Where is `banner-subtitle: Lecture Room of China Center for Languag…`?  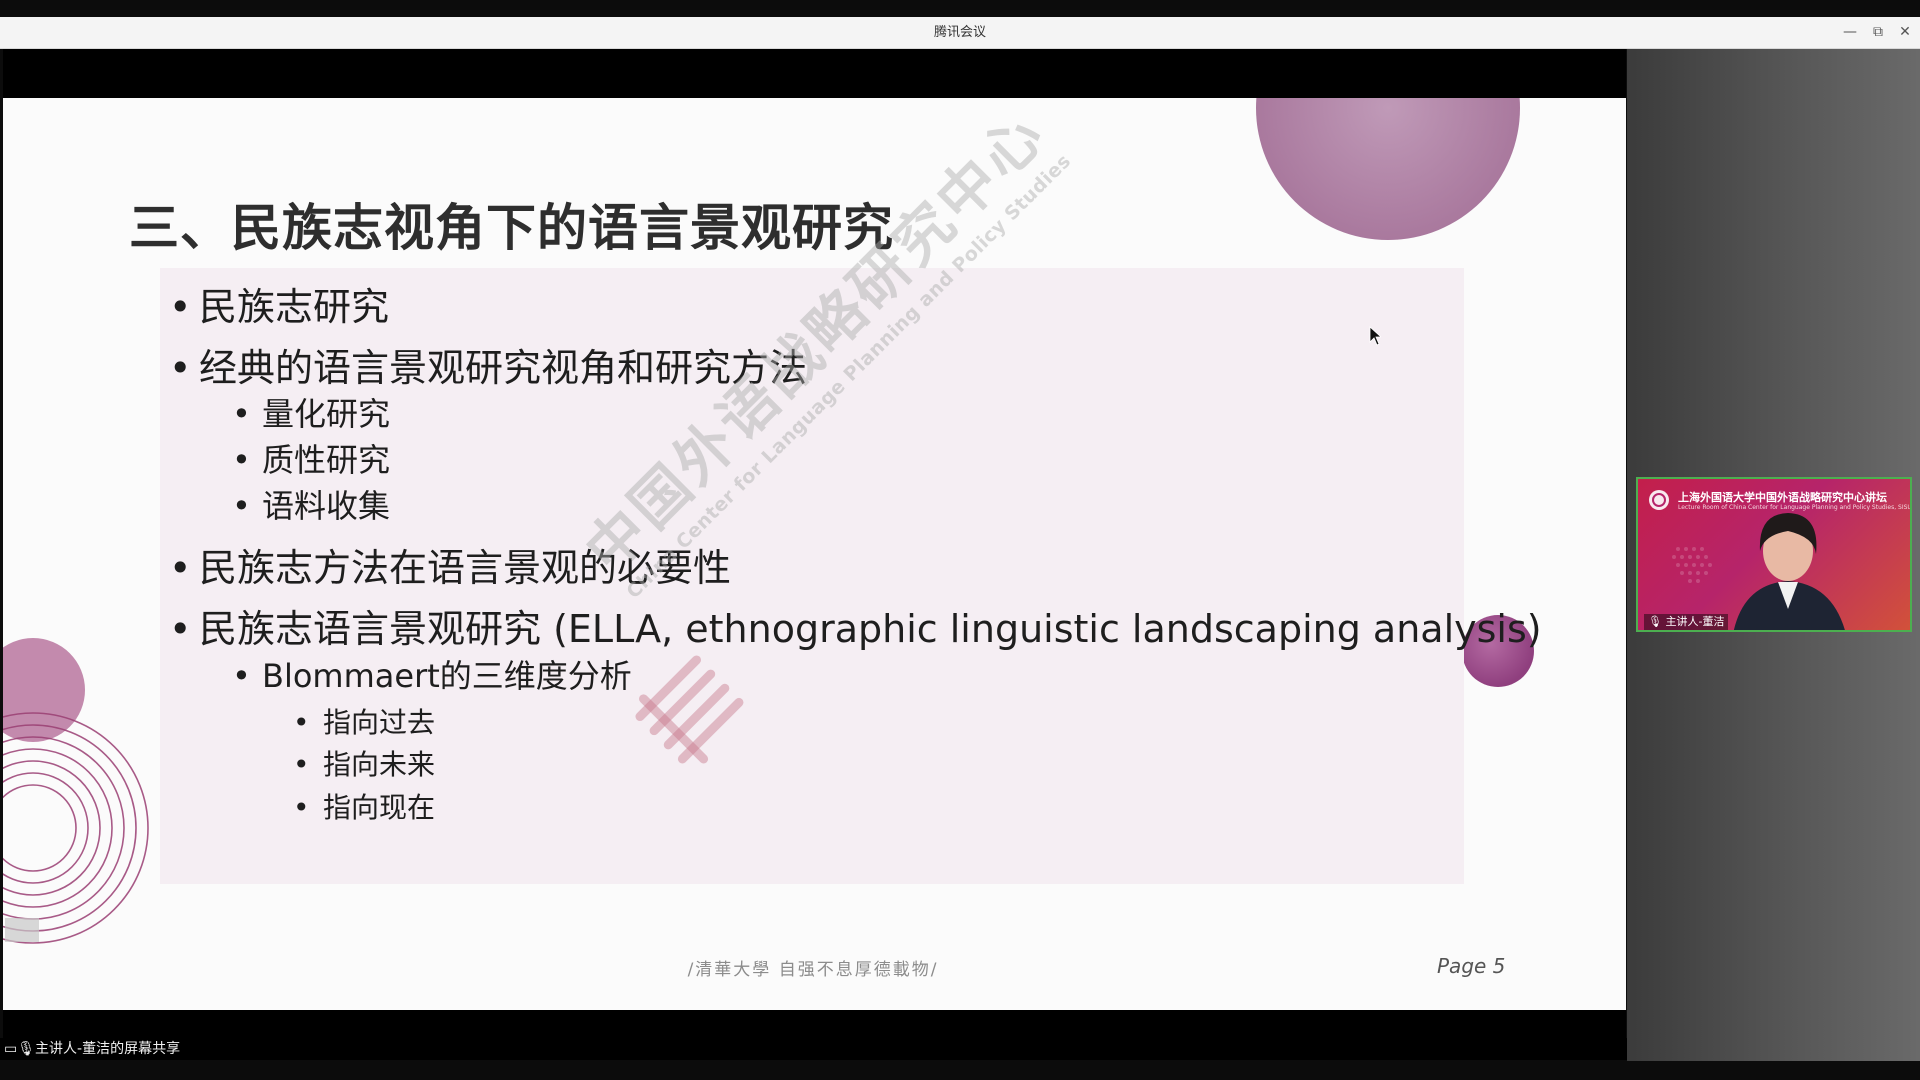 banner-subtitle: Lecture Room of China Center for Languag… is located at coordinates (1795, 507).